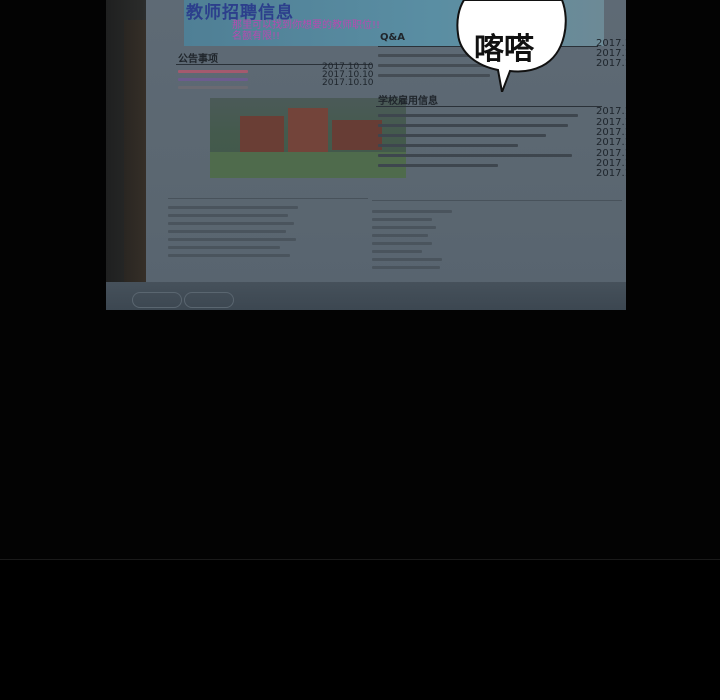 The width and height of the screenshot is (720, 700). Describe the element at coordinates (489, 106) in the screenshot. I see `recruit-divider` at that location.